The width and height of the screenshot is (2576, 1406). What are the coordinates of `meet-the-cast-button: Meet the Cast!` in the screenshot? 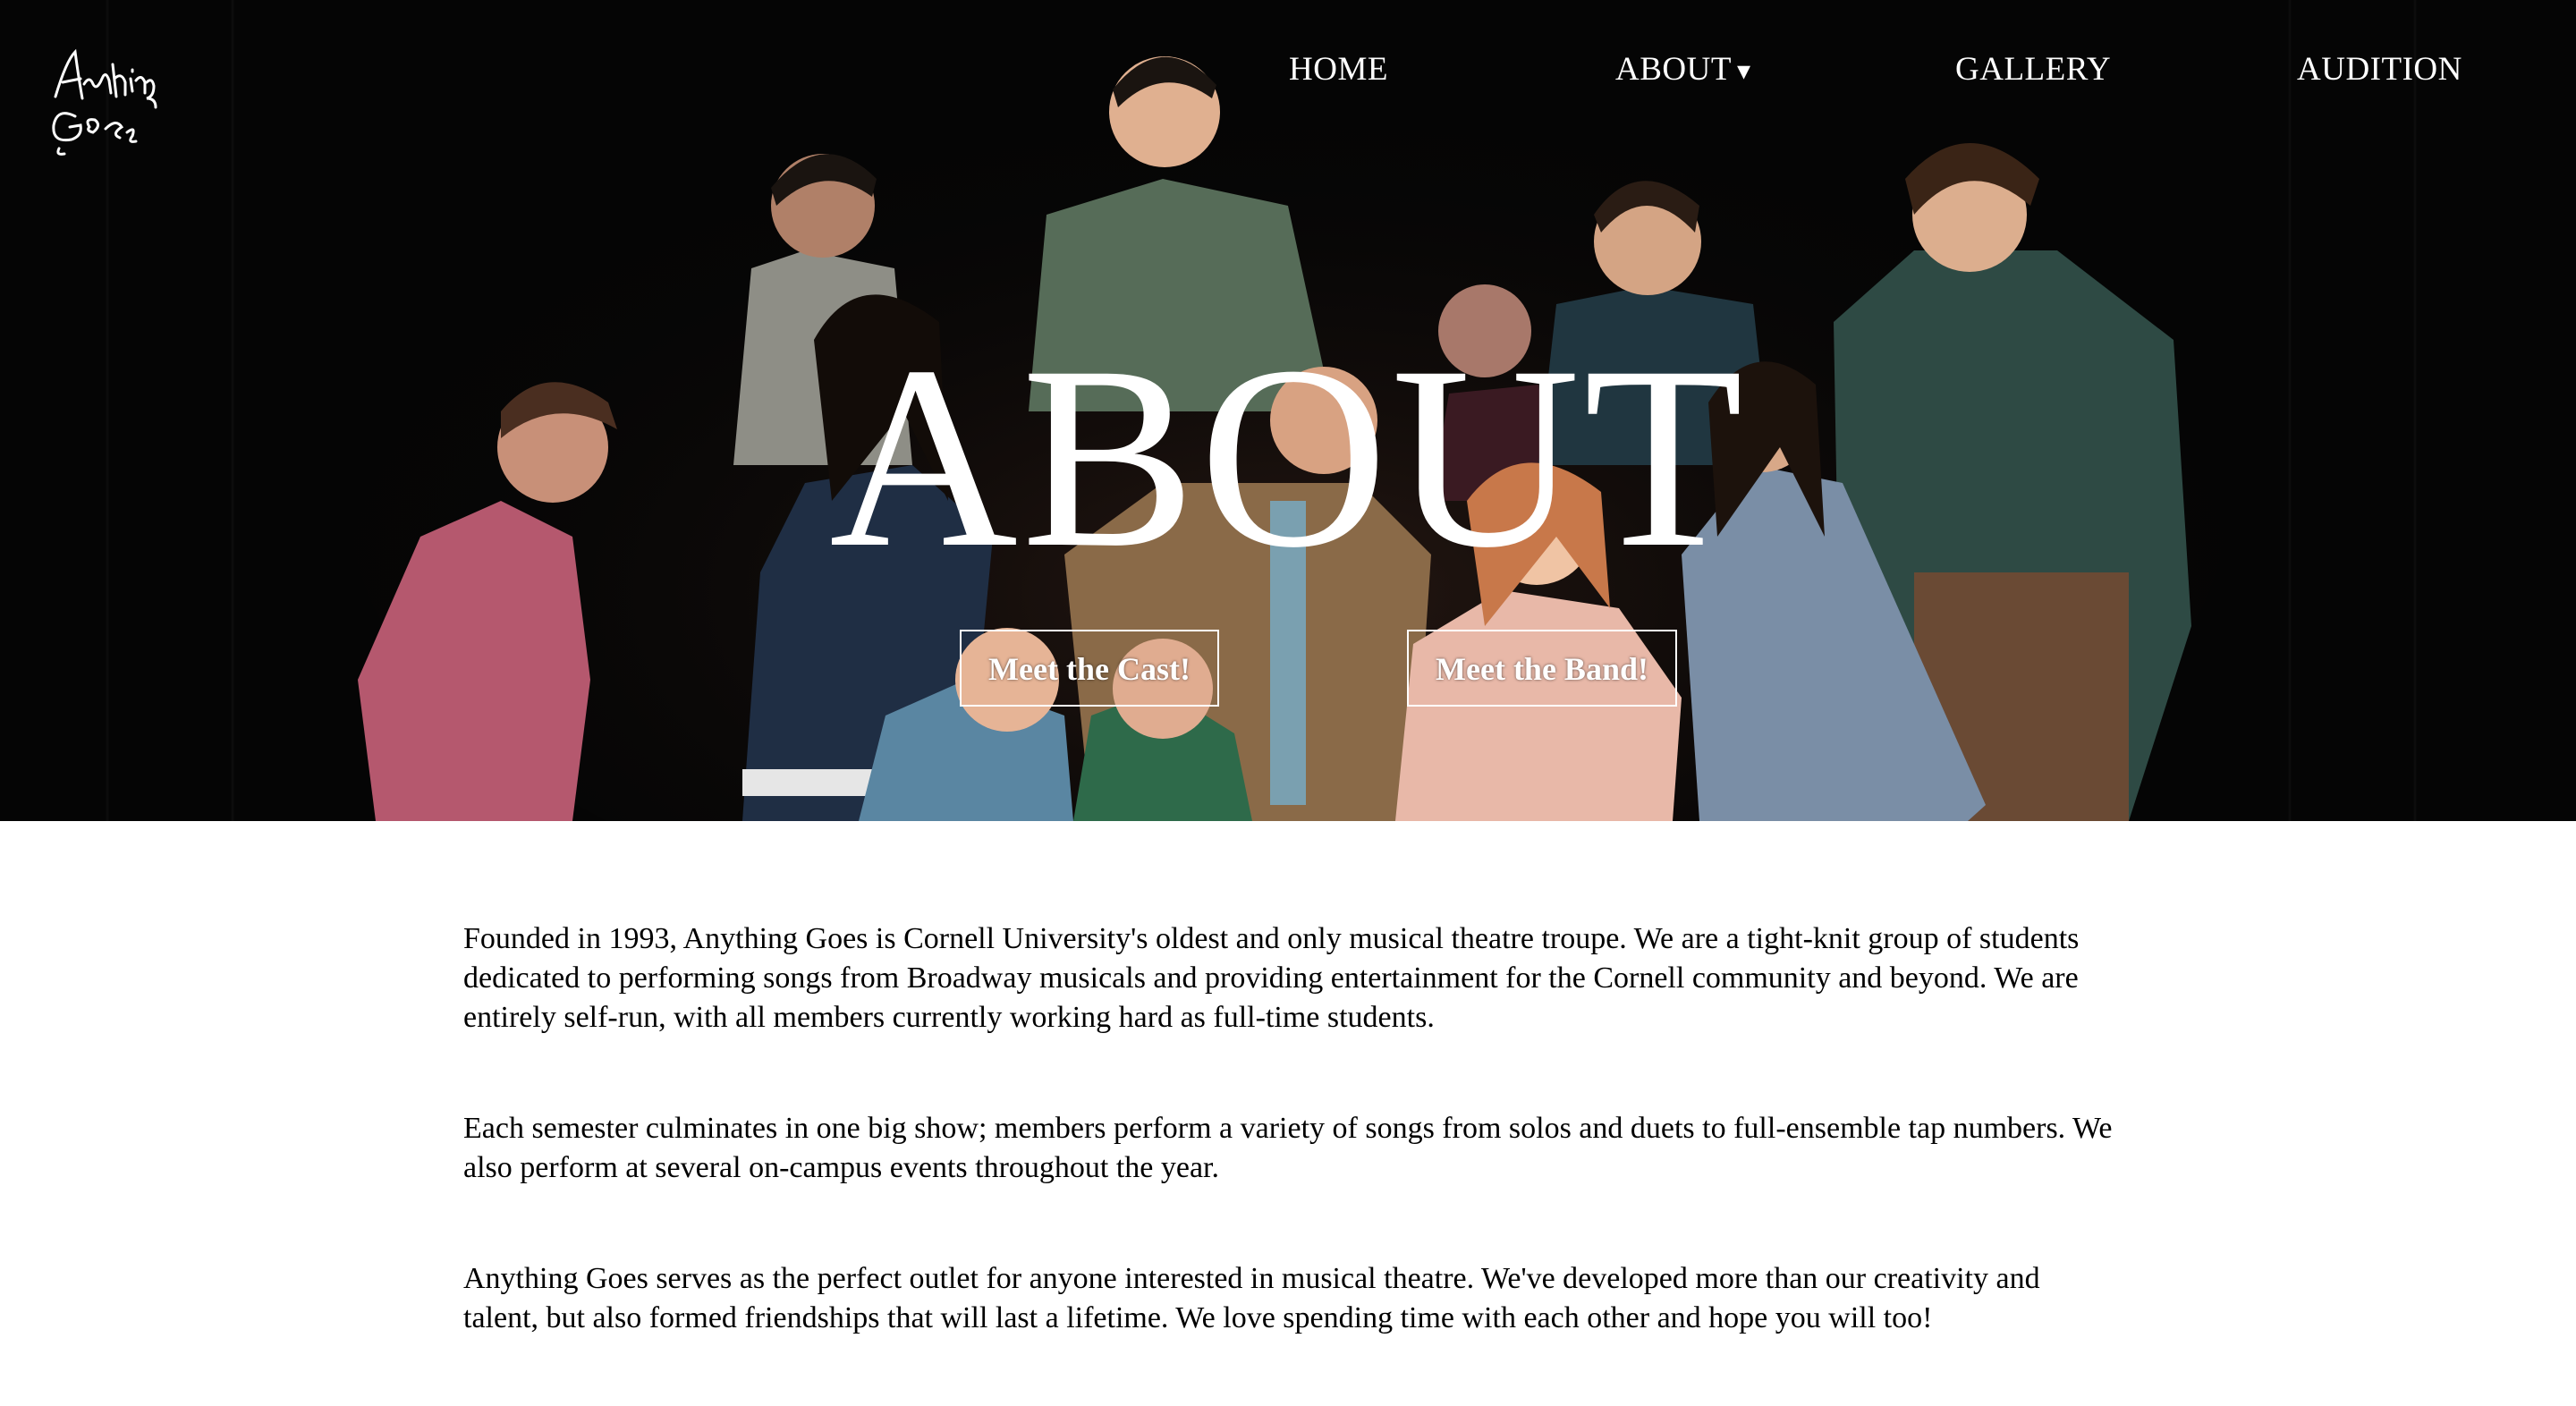 It's located at (1089, 669).